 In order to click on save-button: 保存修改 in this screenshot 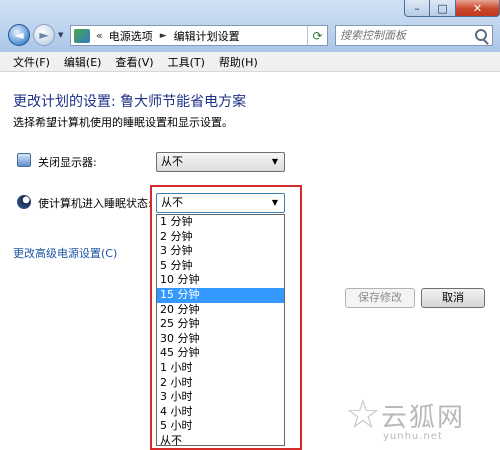, I will do `click(380, 298)`.